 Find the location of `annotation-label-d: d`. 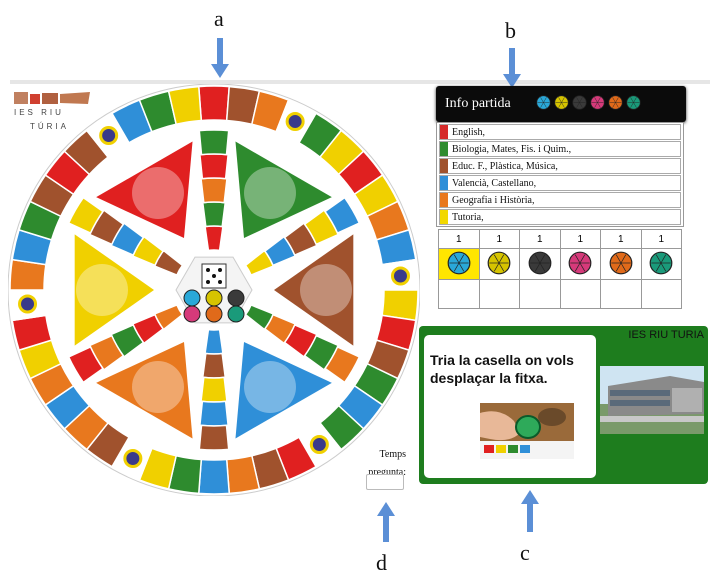

annotation-label-d: d is located at coordinates (381, 562).